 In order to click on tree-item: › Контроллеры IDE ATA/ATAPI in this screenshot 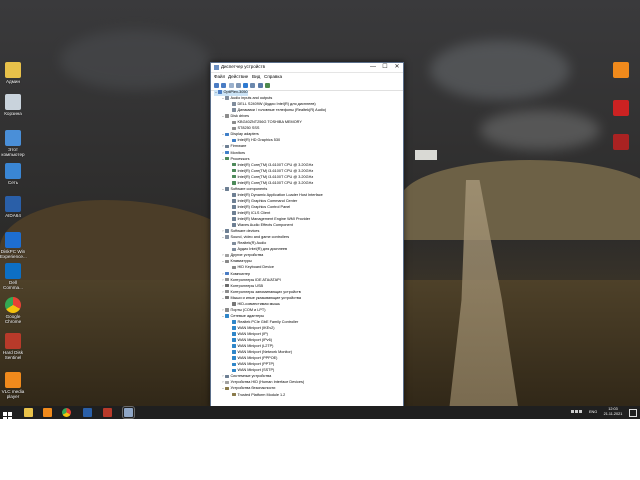, I will do `click(250, 281)`.